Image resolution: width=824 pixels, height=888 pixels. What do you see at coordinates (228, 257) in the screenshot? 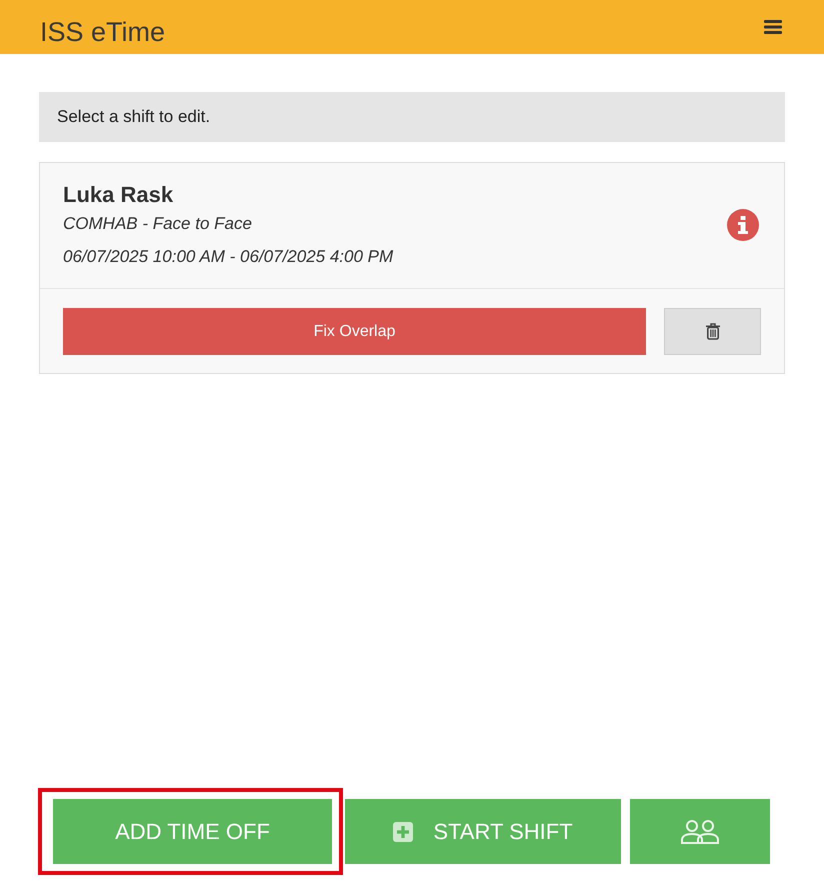
I see `shift-time-range: 06/07/2025 10:00 AM - 06/07/2025 4:00 PM` at bounding box center [228, 257].